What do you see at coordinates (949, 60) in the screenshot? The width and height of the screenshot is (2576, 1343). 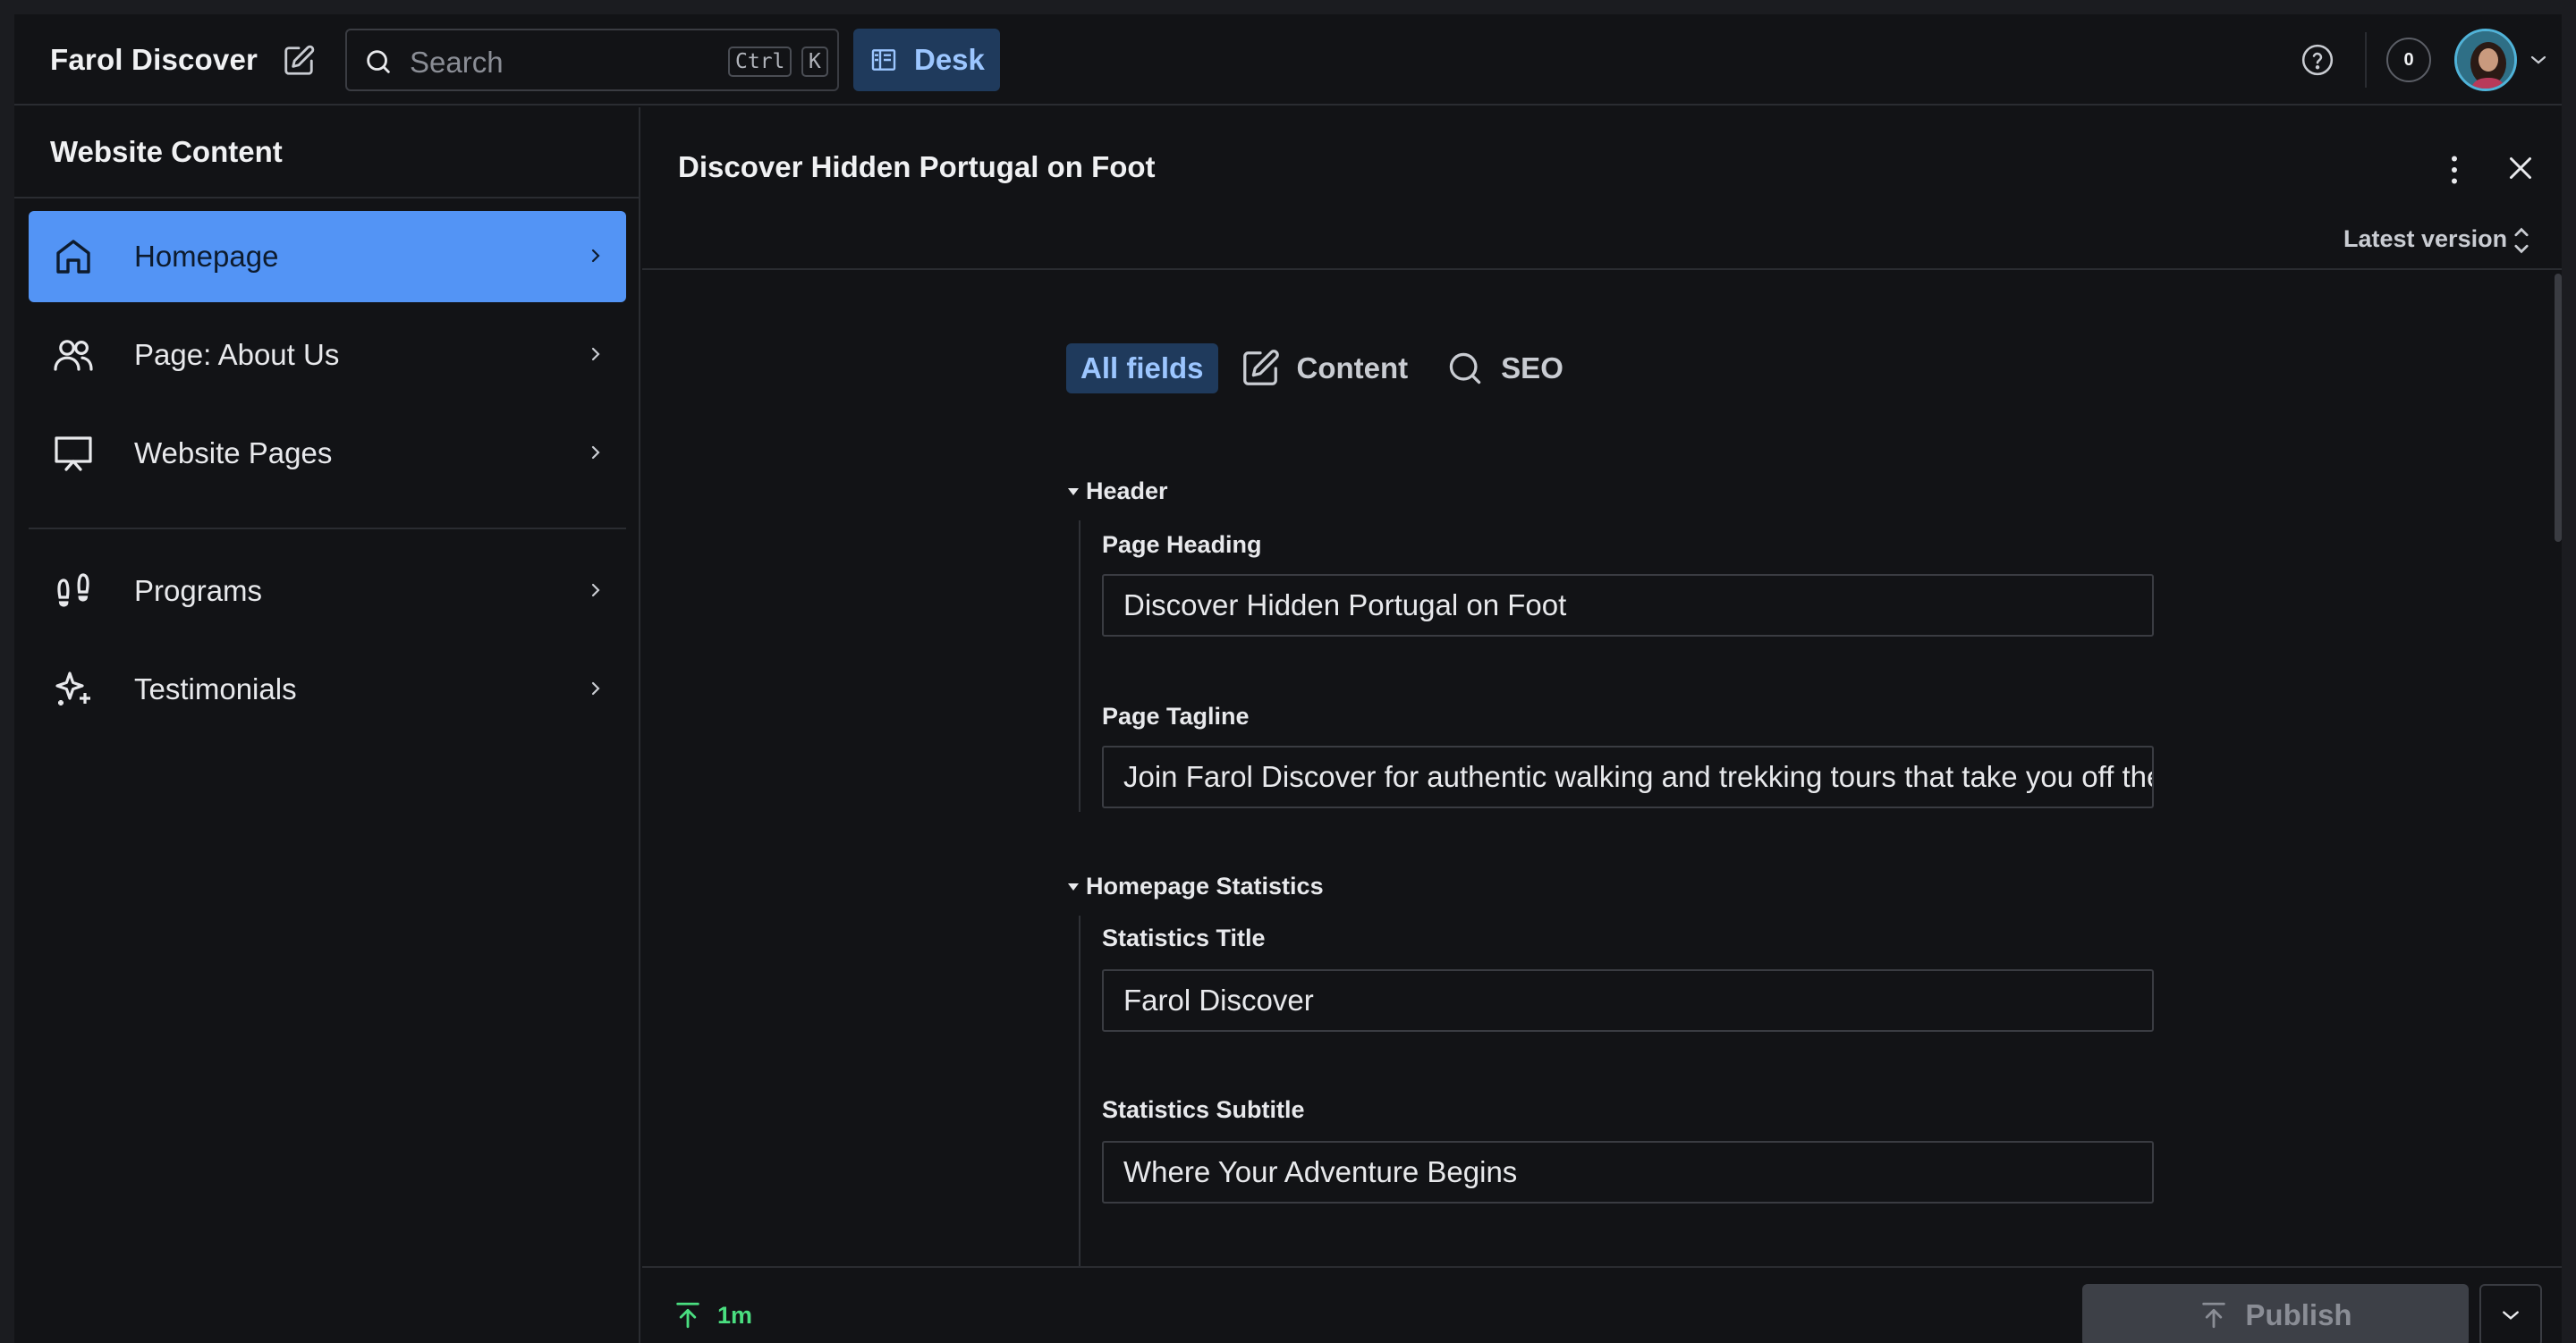 I see `desk-label: Desk` at bounding box center [949, 60].